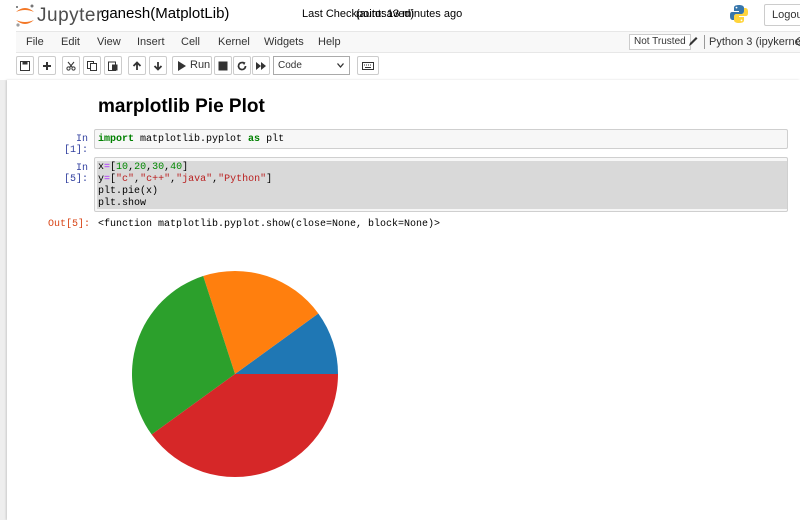  Describe the element at coordinates (704, 42) in the screenshot. I see `kernel-divider` at that location.